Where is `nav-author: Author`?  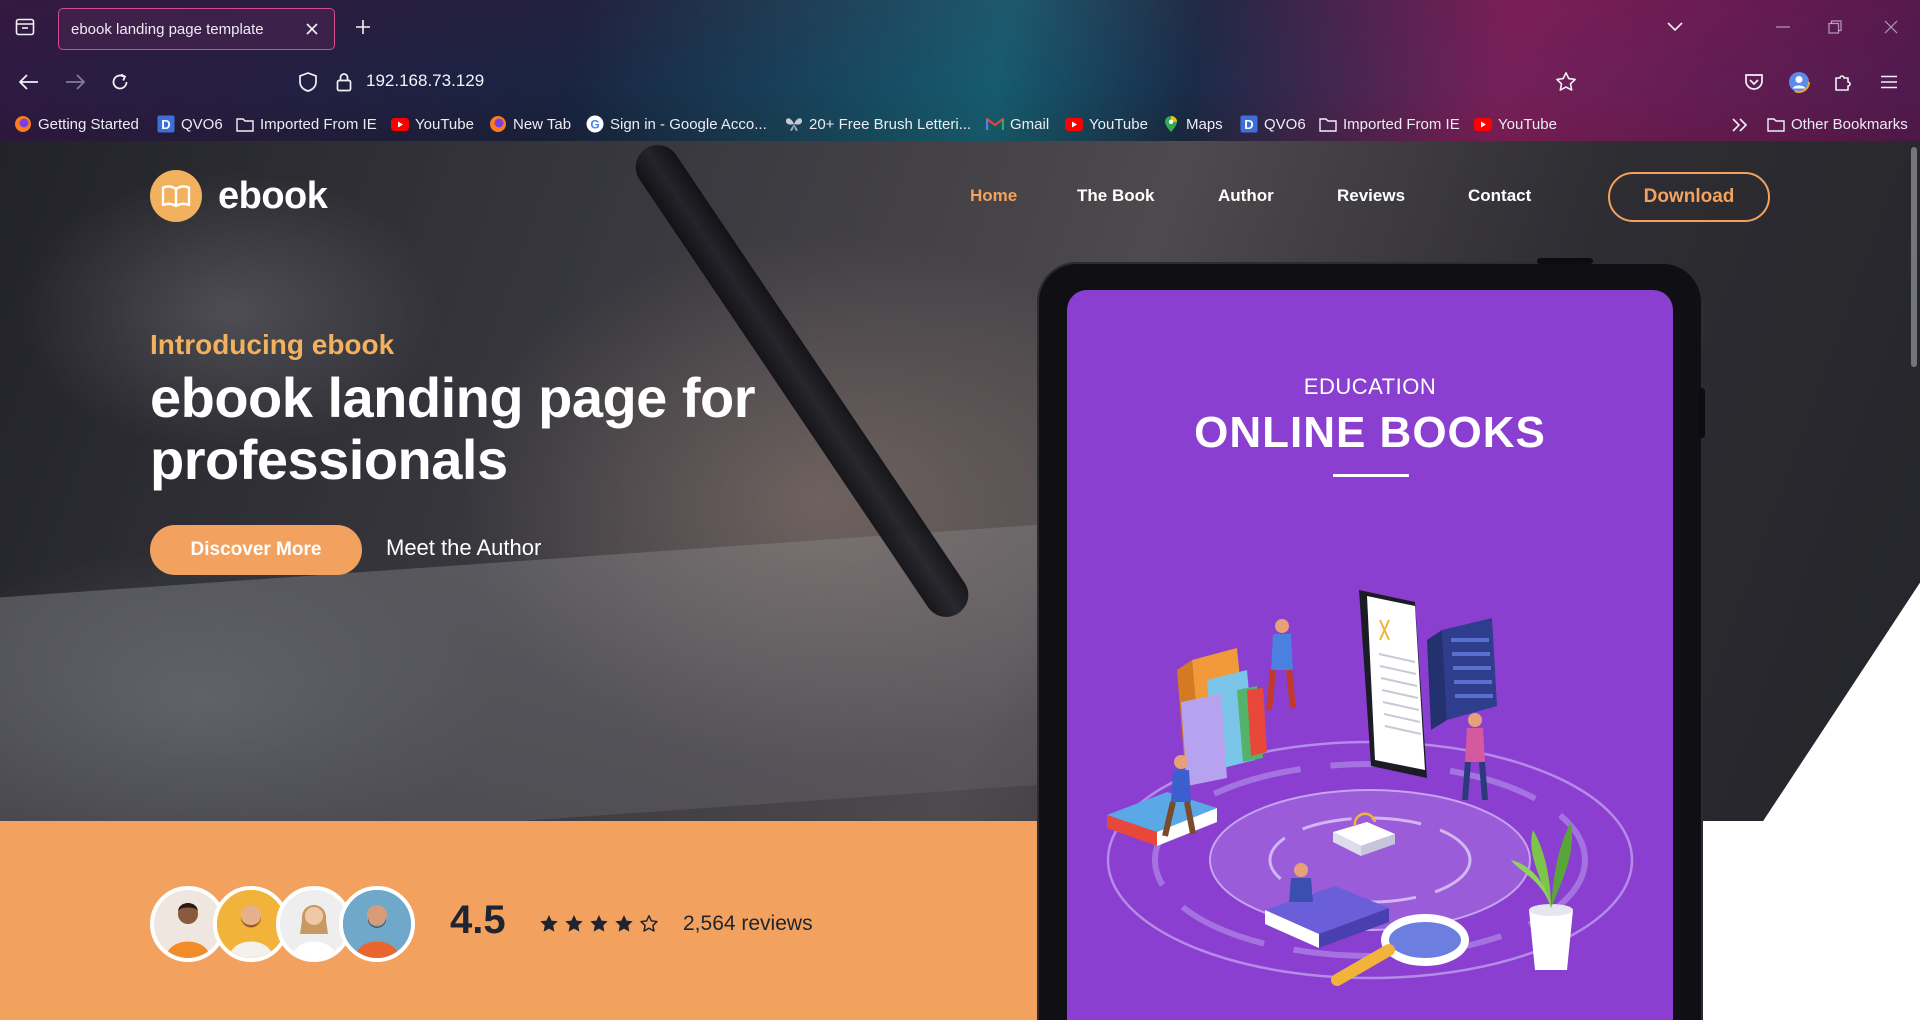
nav-author: Author is located at coordinates (1246, 196).